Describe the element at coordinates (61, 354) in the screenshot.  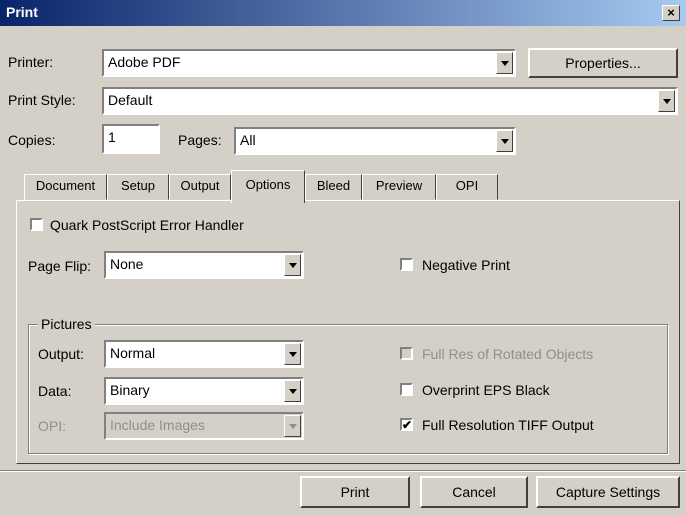
I see `output-label: Output:` at that location.